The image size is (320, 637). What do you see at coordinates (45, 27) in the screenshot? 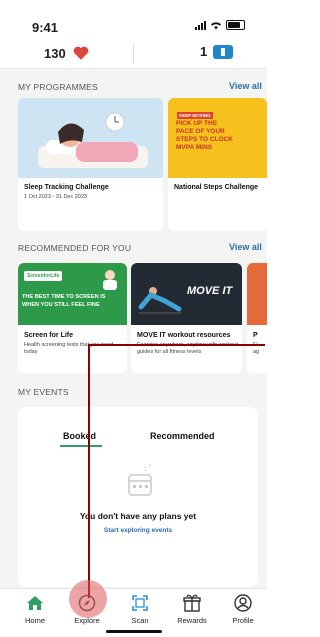
I see `status-time: 9:41` at bounding box center [45, 27].